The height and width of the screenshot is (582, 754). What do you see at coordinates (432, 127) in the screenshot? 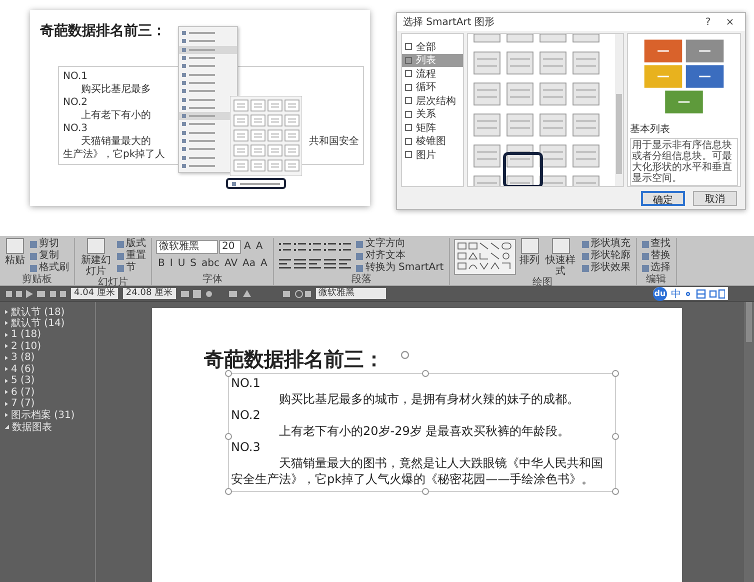
I see `category-item: 矩阵` at bounding box center [432, 127].